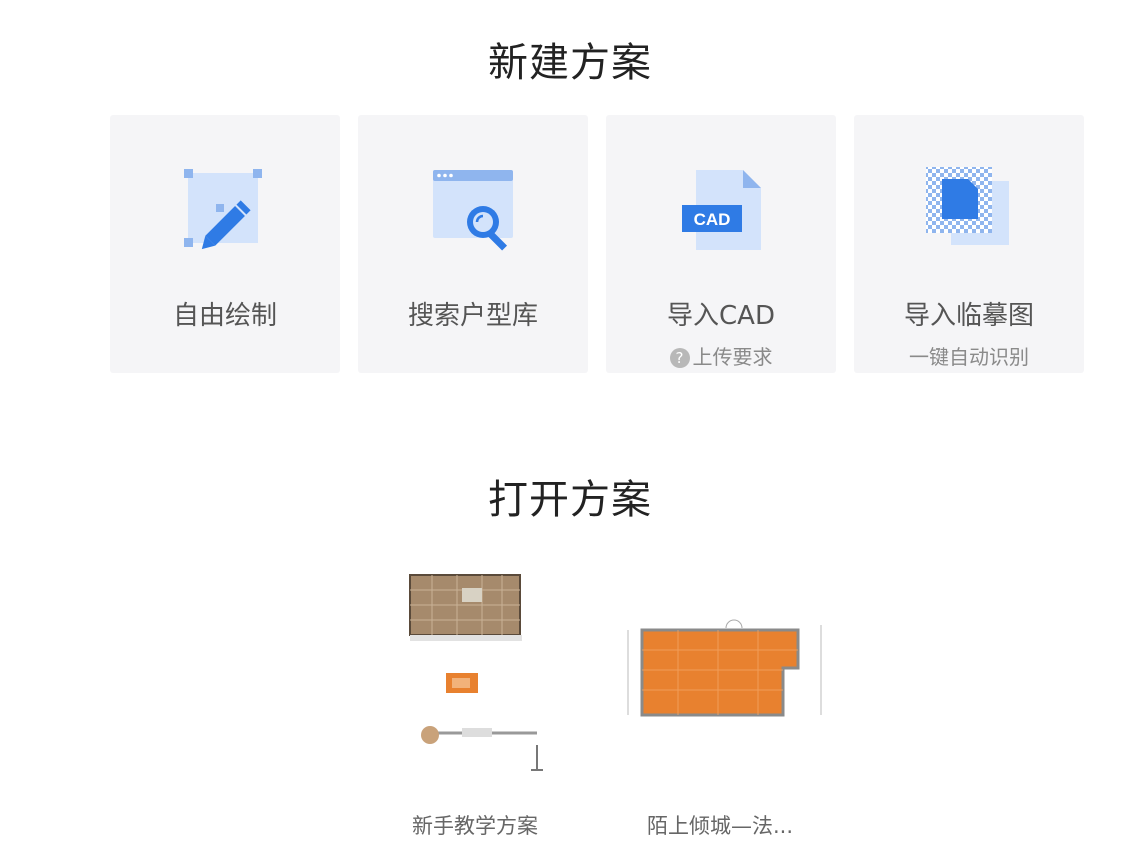 The image size is (1140, 866). What do you see at coordinates (473, 210) in the screenshot?
I see `search-floorplan-icon` at bounding box center [473, 210].